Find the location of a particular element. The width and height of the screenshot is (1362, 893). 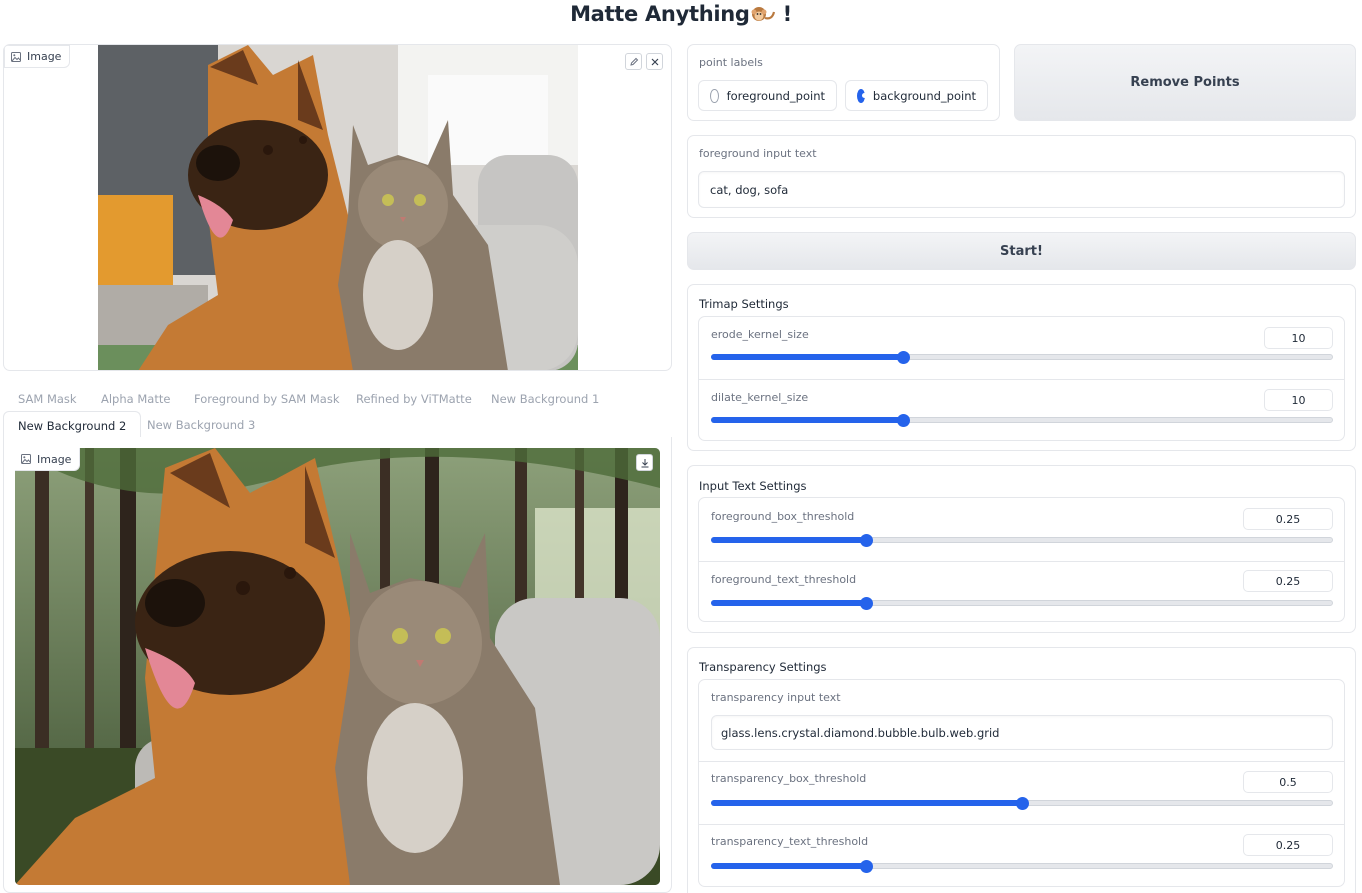

trimap-settings-title: Trimap Settings is located at coordinates (744, 304).